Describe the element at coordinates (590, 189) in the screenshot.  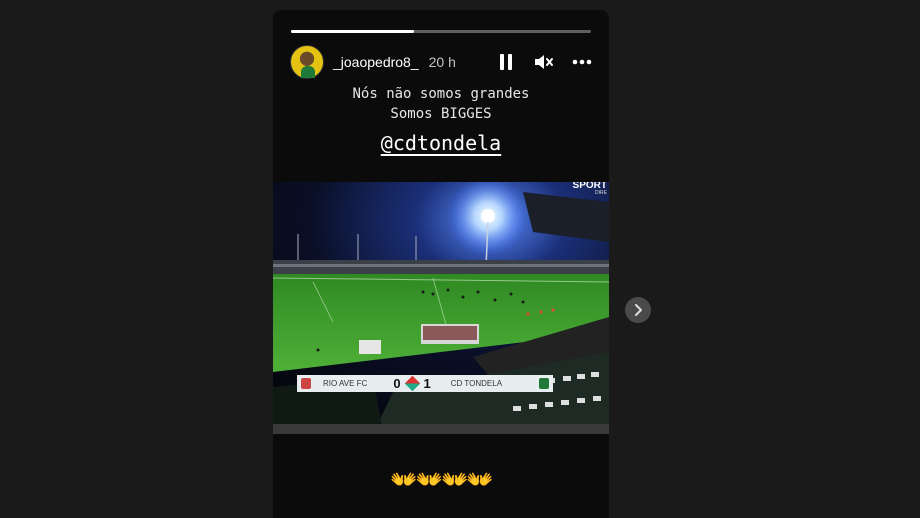
I see `broadcaster-logo: SPORT DIRE` at that location.